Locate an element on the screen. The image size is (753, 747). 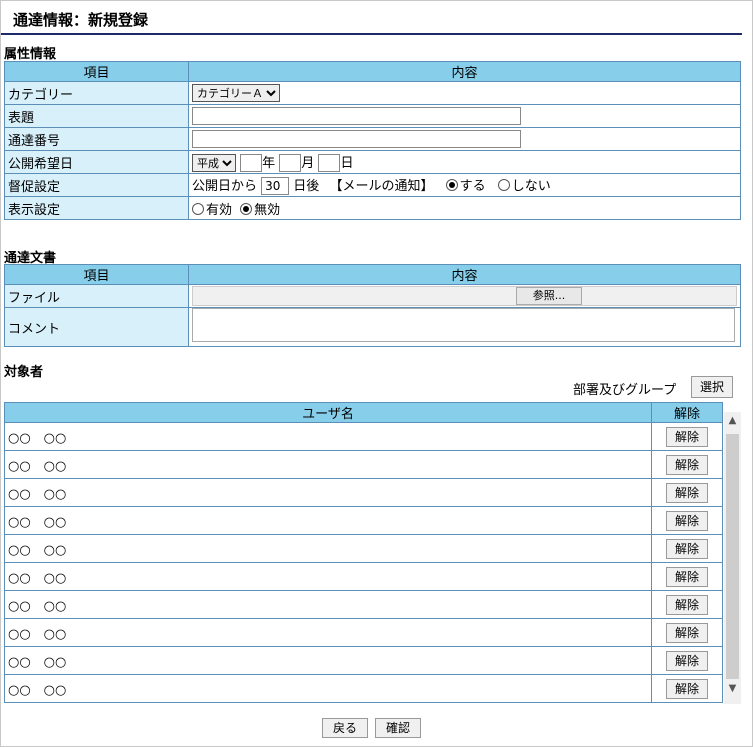
reminder-label: 督促設定 is located at coordinates (96, 185).